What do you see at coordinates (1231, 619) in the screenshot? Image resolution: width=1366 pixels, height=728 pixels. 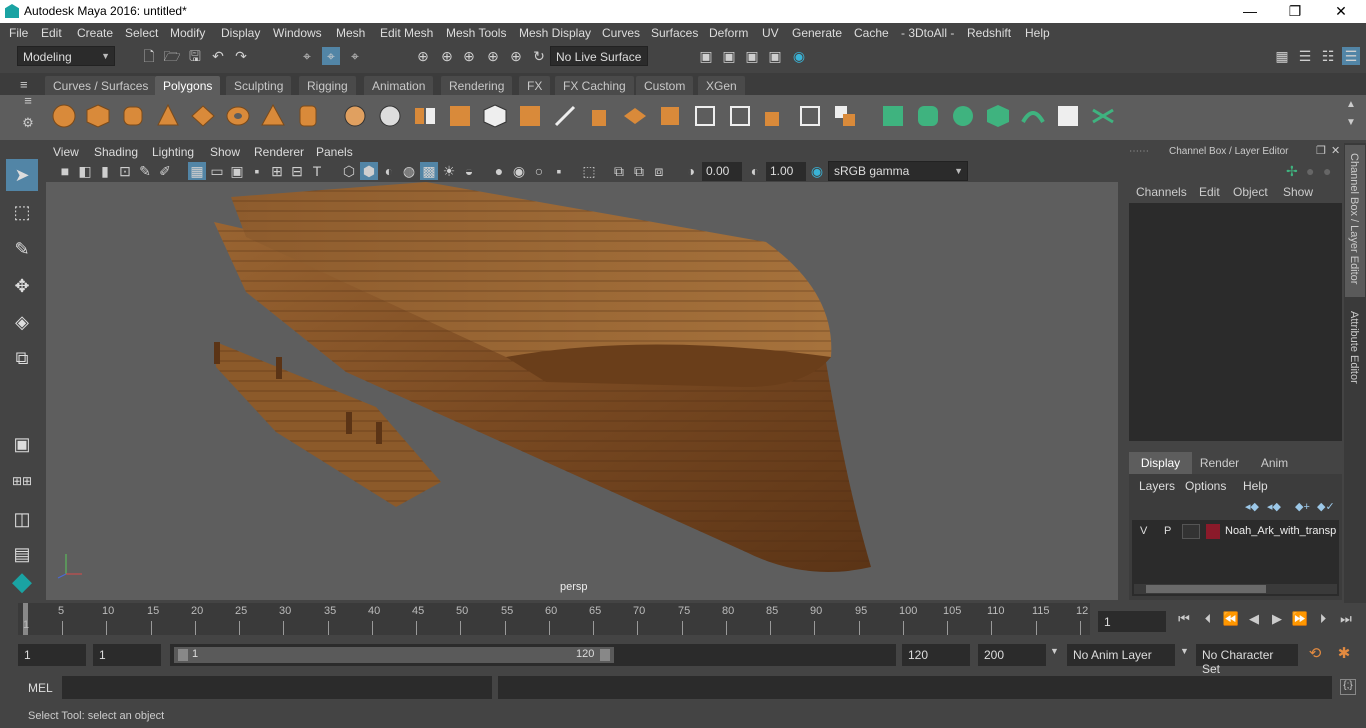 I see `step-back-frame-icon: ⏪` at bounding box center [1231, 619].